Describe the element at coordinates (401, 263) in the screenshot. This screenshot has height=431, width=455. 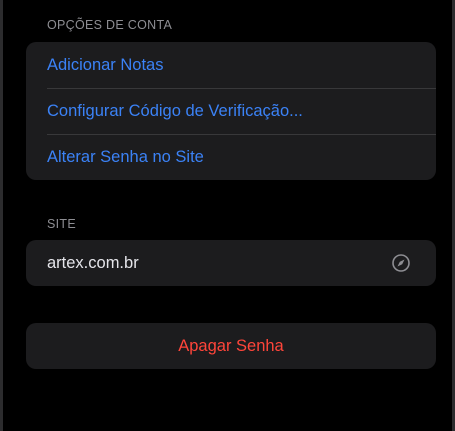
I see `compass-icon` at that location.